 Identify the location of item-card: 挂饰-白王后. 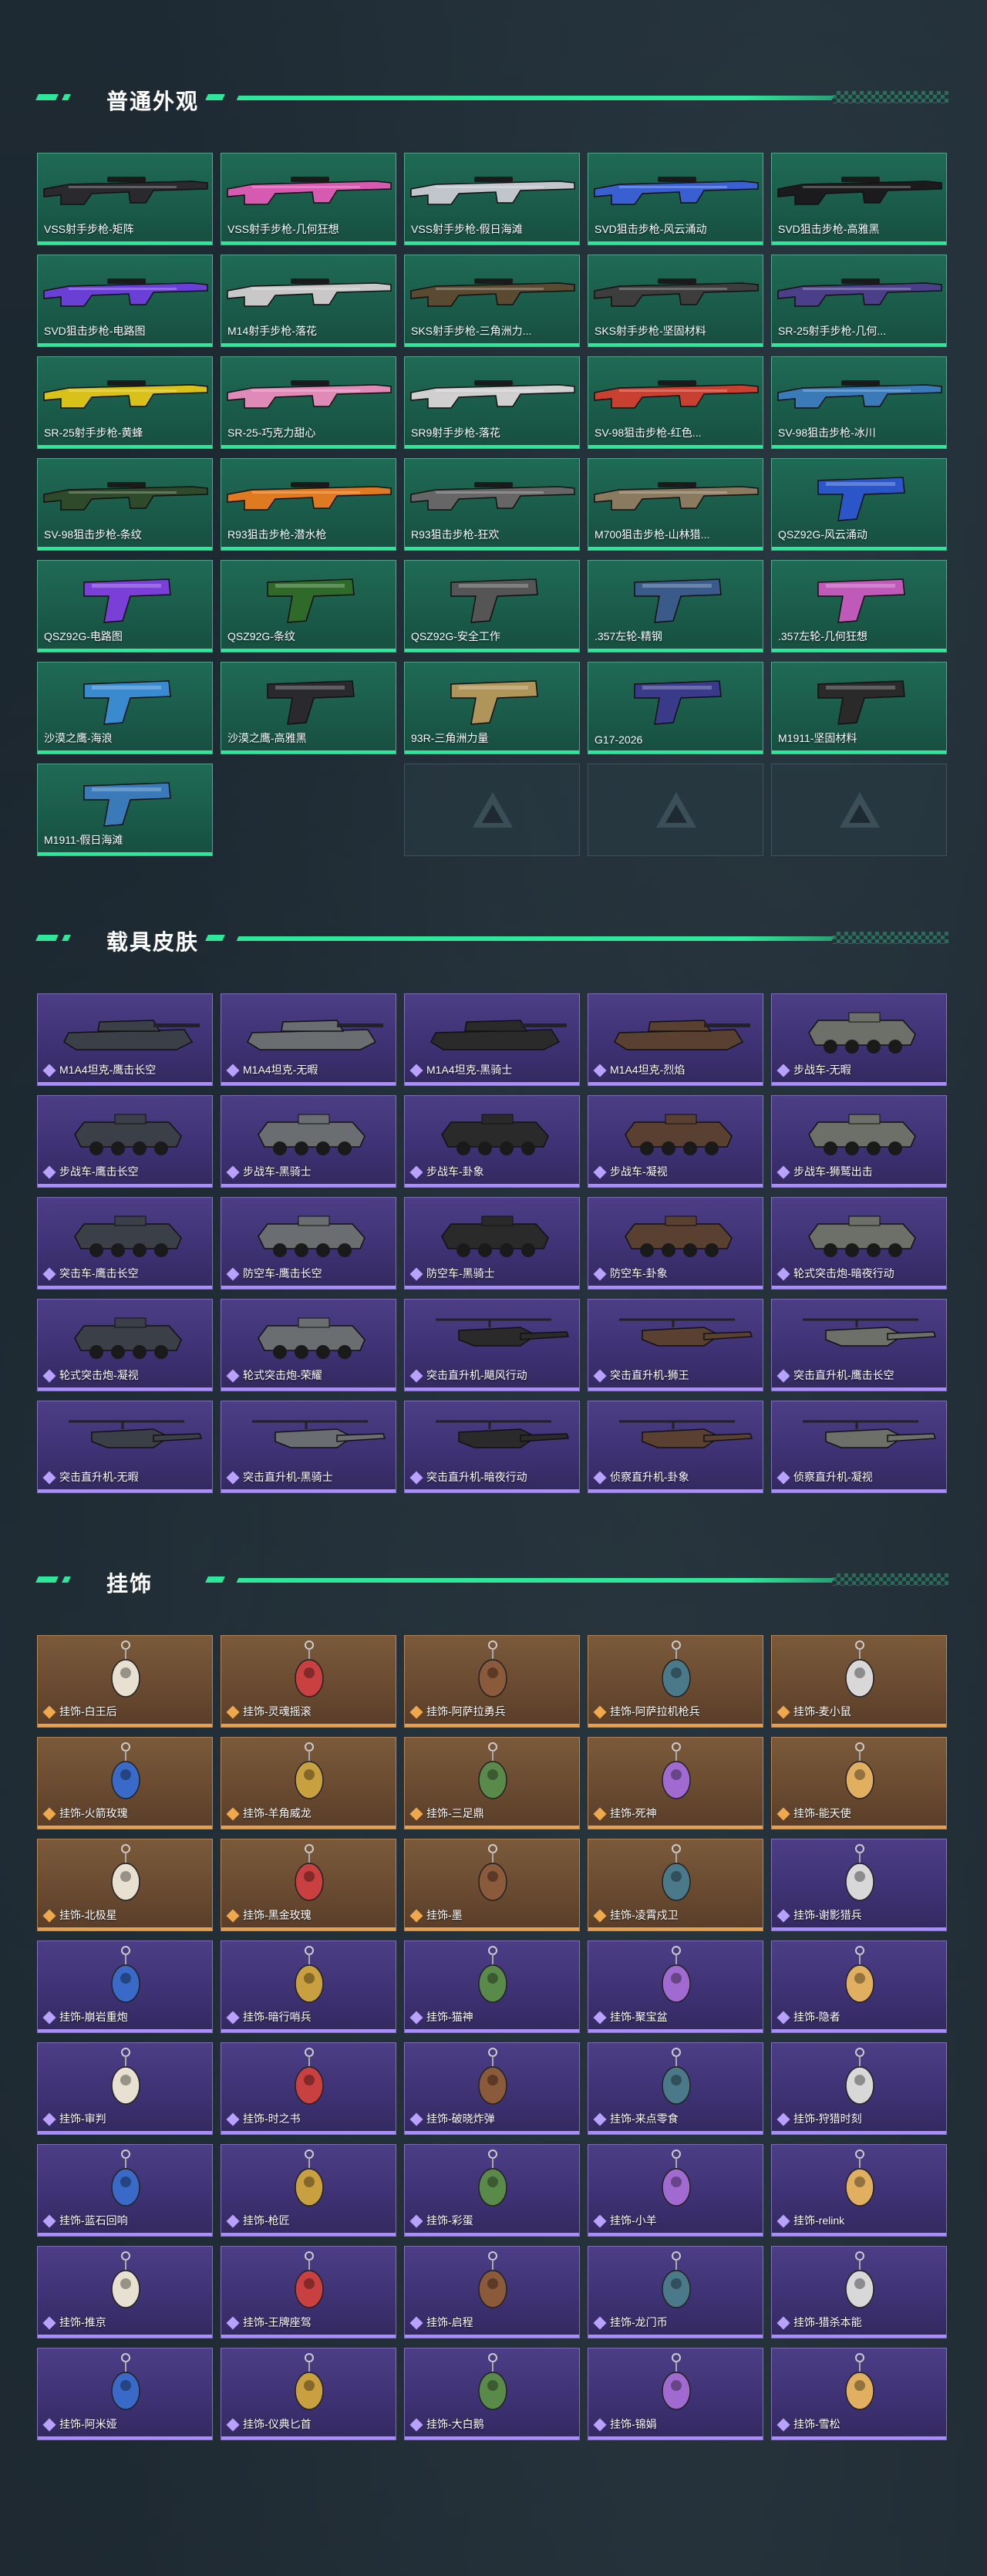
(125, 1681).